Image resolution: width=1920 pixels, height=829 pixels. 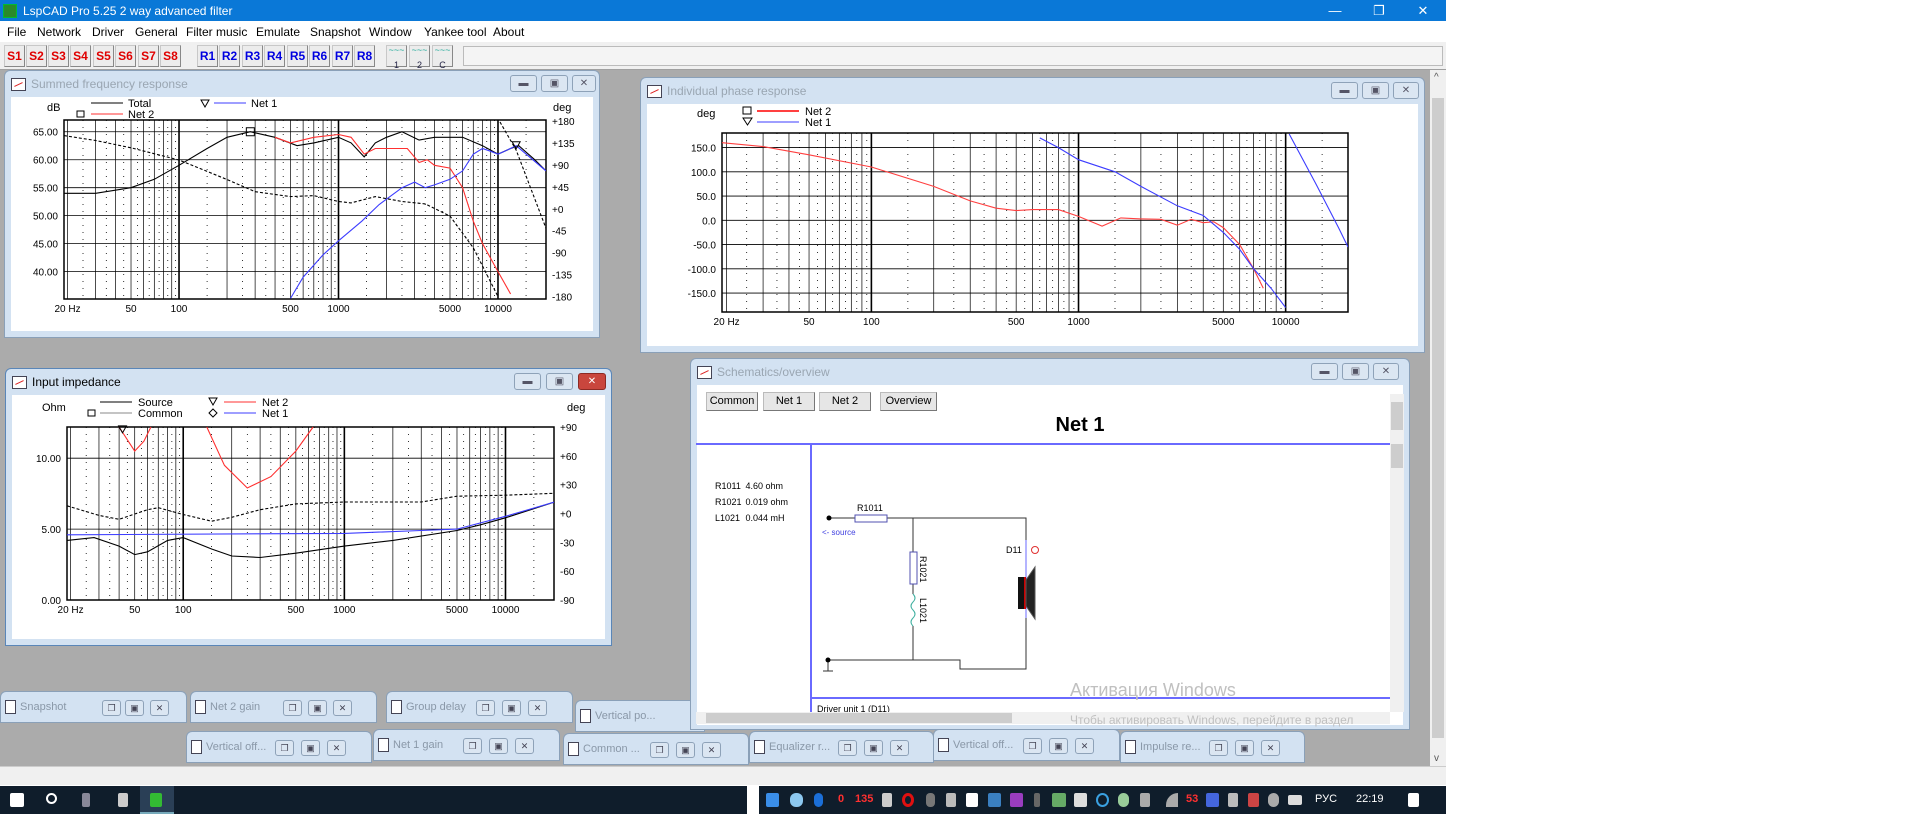 What do you see at coordinates (1080, 800) in the screenshot?
I see `window-app-icon` at bounding box center [1080, 800].